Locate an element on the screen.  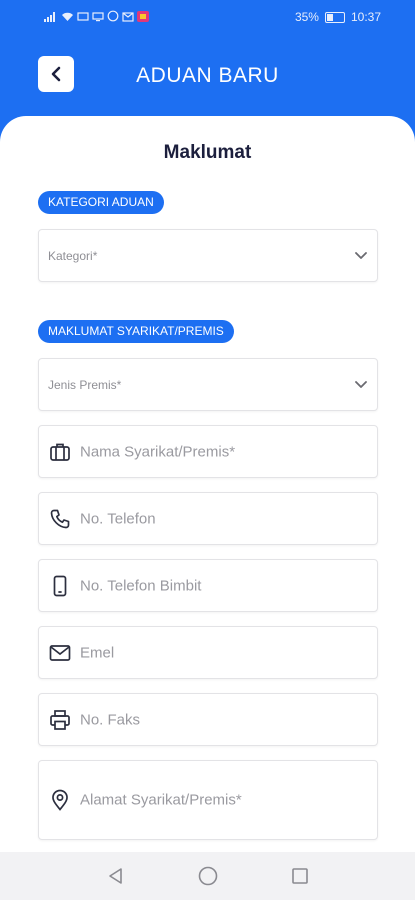
square-recents-icon is located at coordinates (299, 876).